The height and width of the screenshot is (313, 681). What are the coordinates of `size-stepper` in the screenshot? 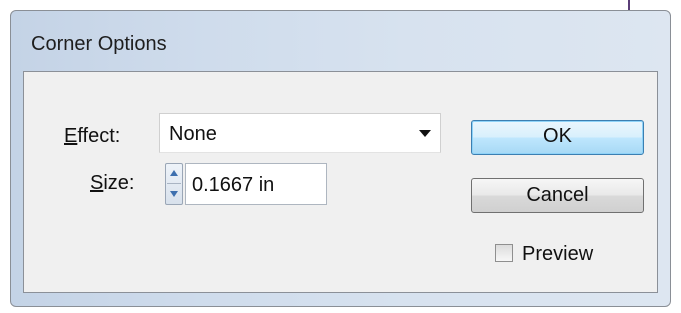 It's located at (174, 184).